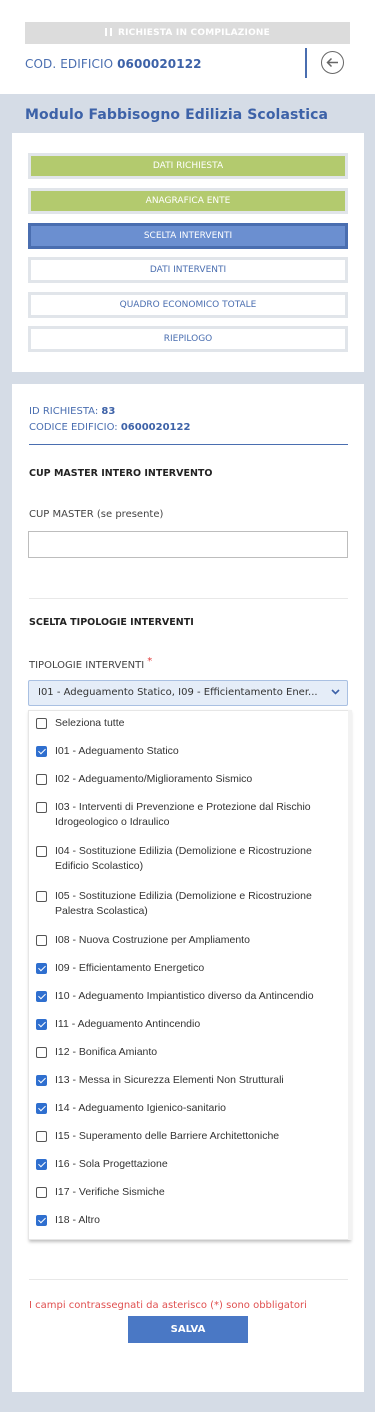  I want to click on step-dati-richiesta: DATI RICHIESTA, so click(188, 166).